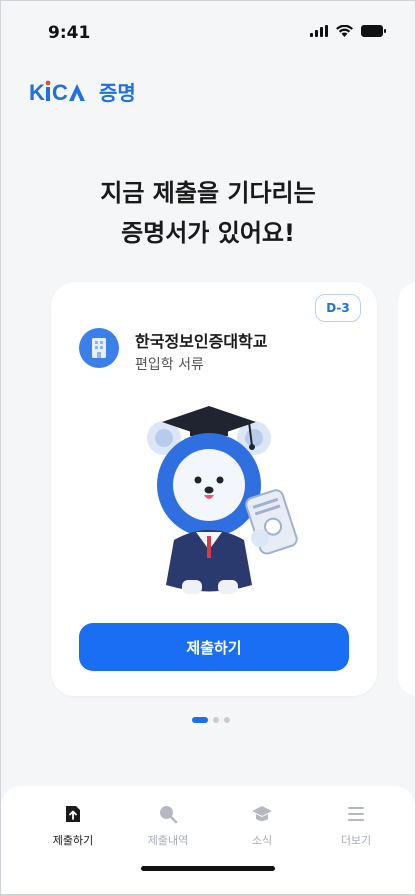 The width and height of the screenshot is (416, 895). Describe the element at coordinates (319, 31) in the screenshot. I see `signal-icon` at that location.